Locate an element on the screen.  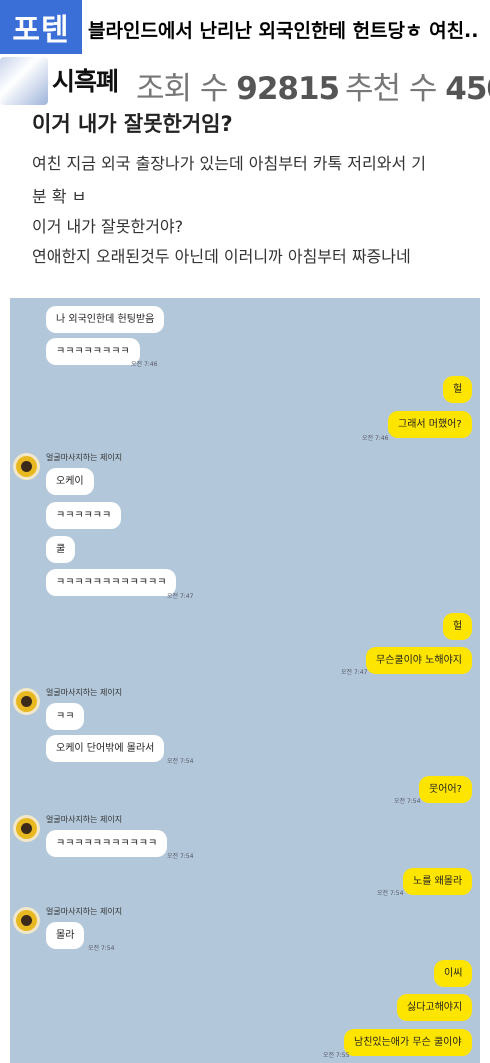
message-time: 오전 7:55 is located at coordinates (336, 1055).